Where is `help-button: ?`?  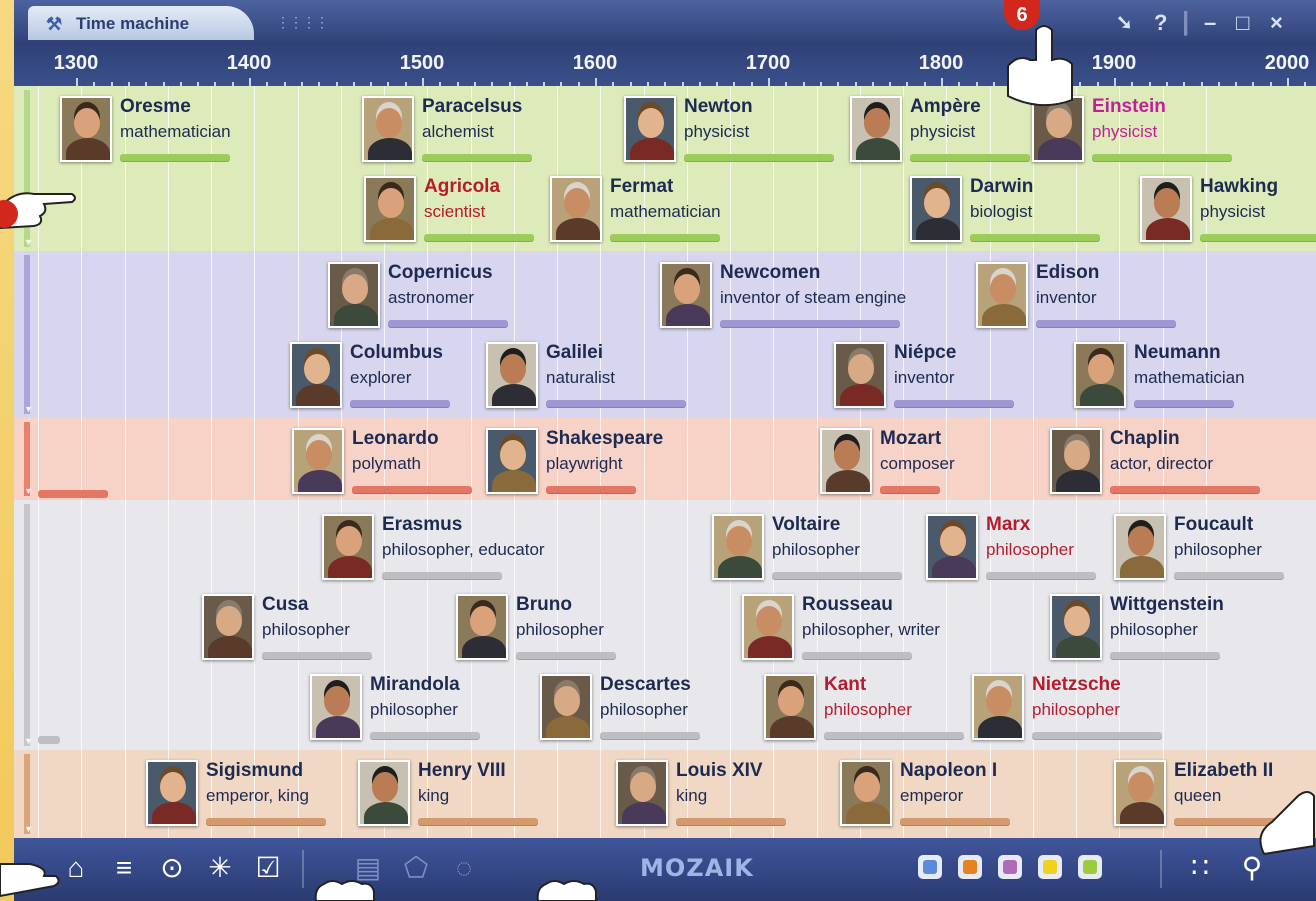
help-button: ? is located at coordinates (1160, 23).